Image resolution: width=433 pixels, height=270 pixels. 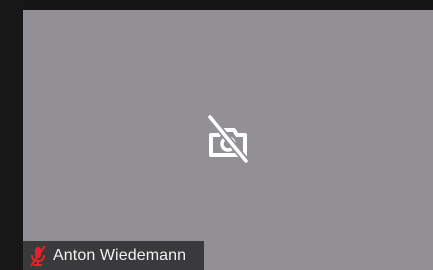 What do you see at coordinates (120, 255) in the screenshot?
I see `participant-name: Anton Wiedemann` at bounding box center [120, 255].